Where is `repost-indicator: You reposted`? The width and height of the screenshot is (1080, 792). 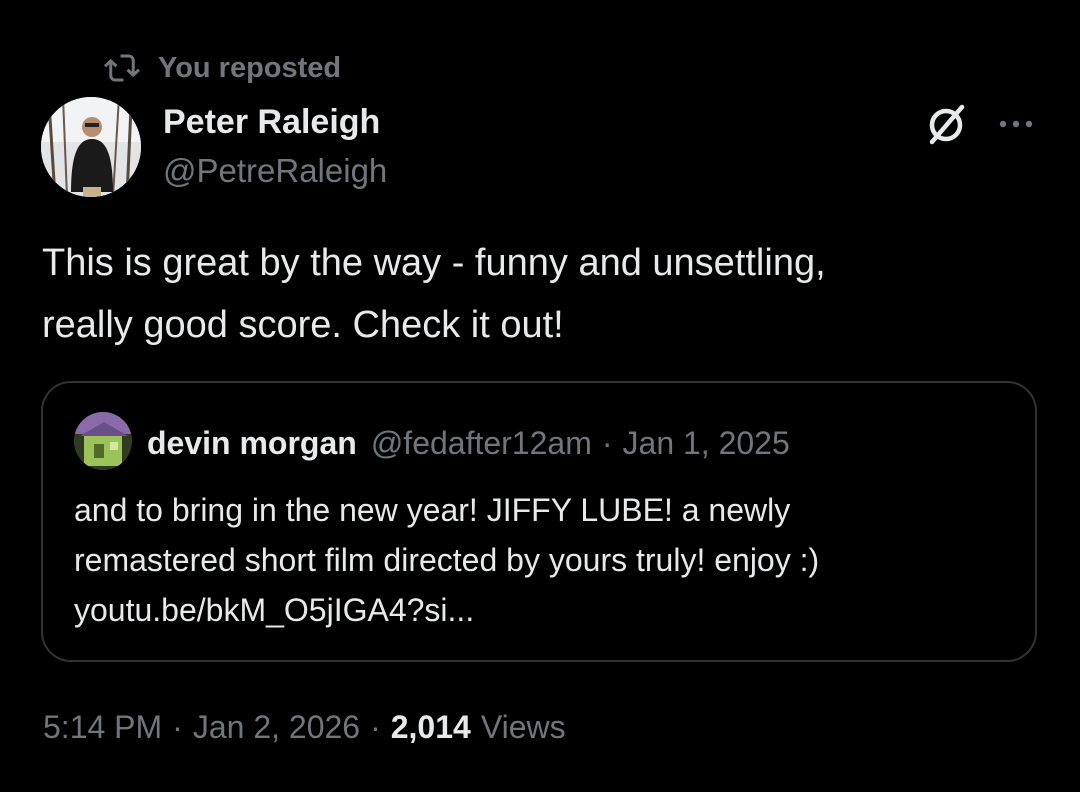 repost-indicator: You reposted is located at coordinates (222, 68).